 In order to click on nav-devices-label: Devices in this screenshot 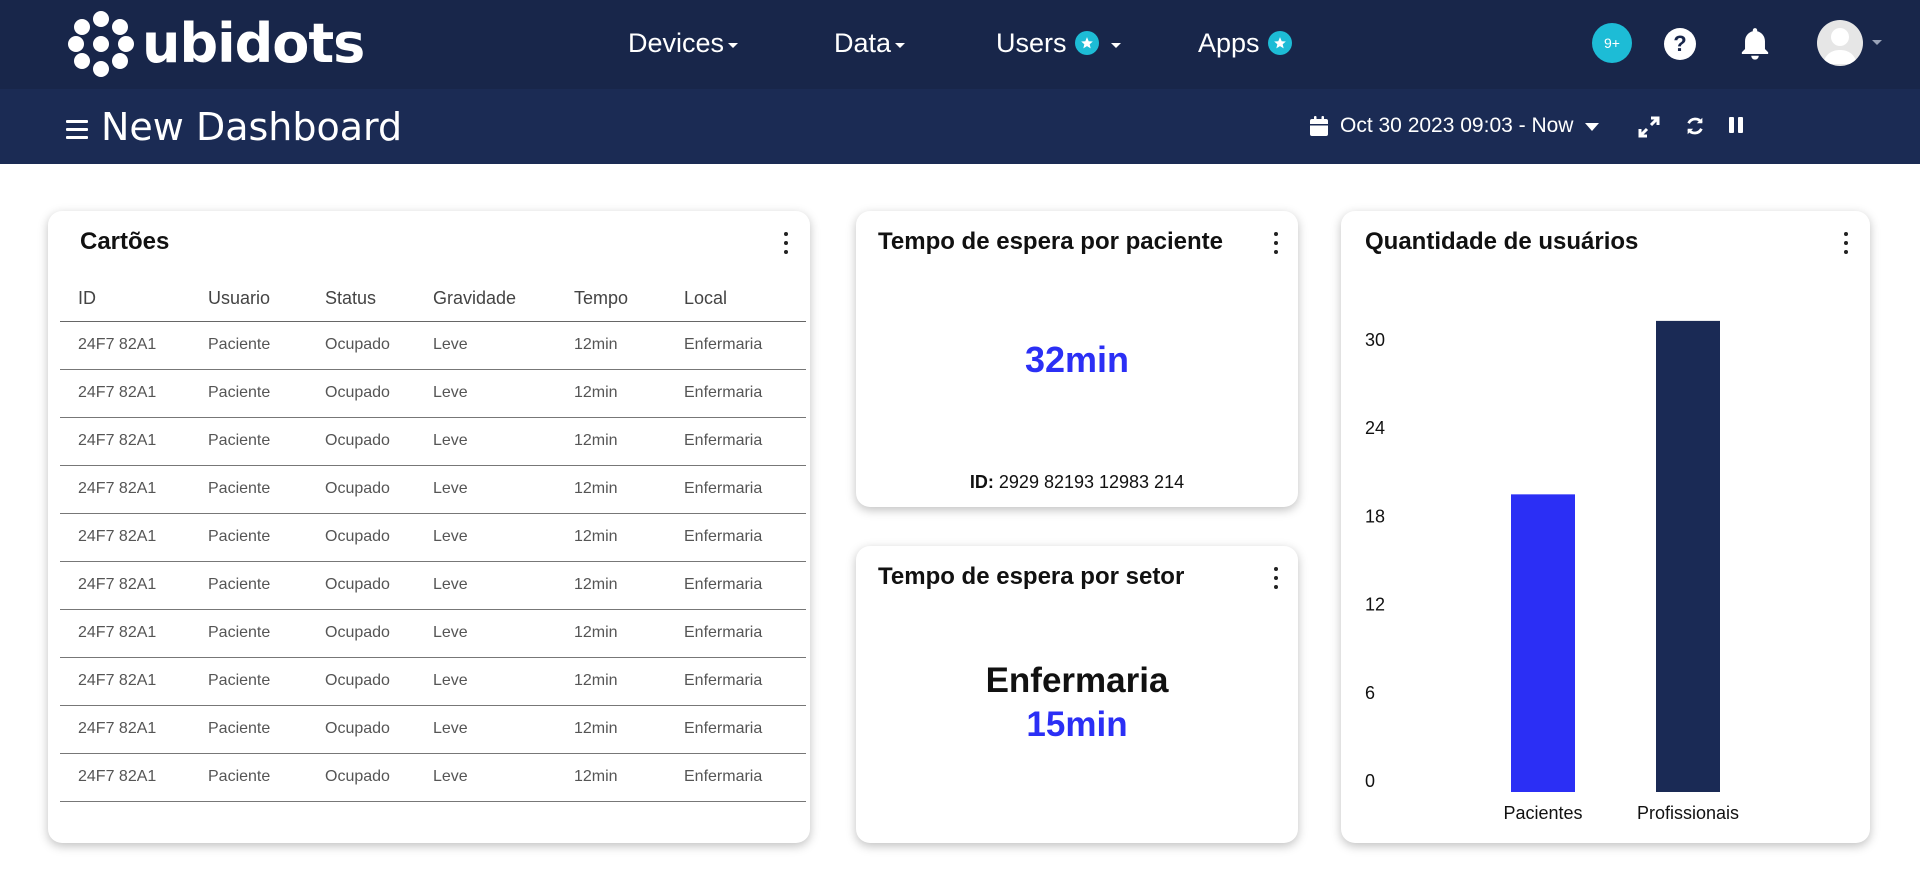, I will do `click(676, 42)`.